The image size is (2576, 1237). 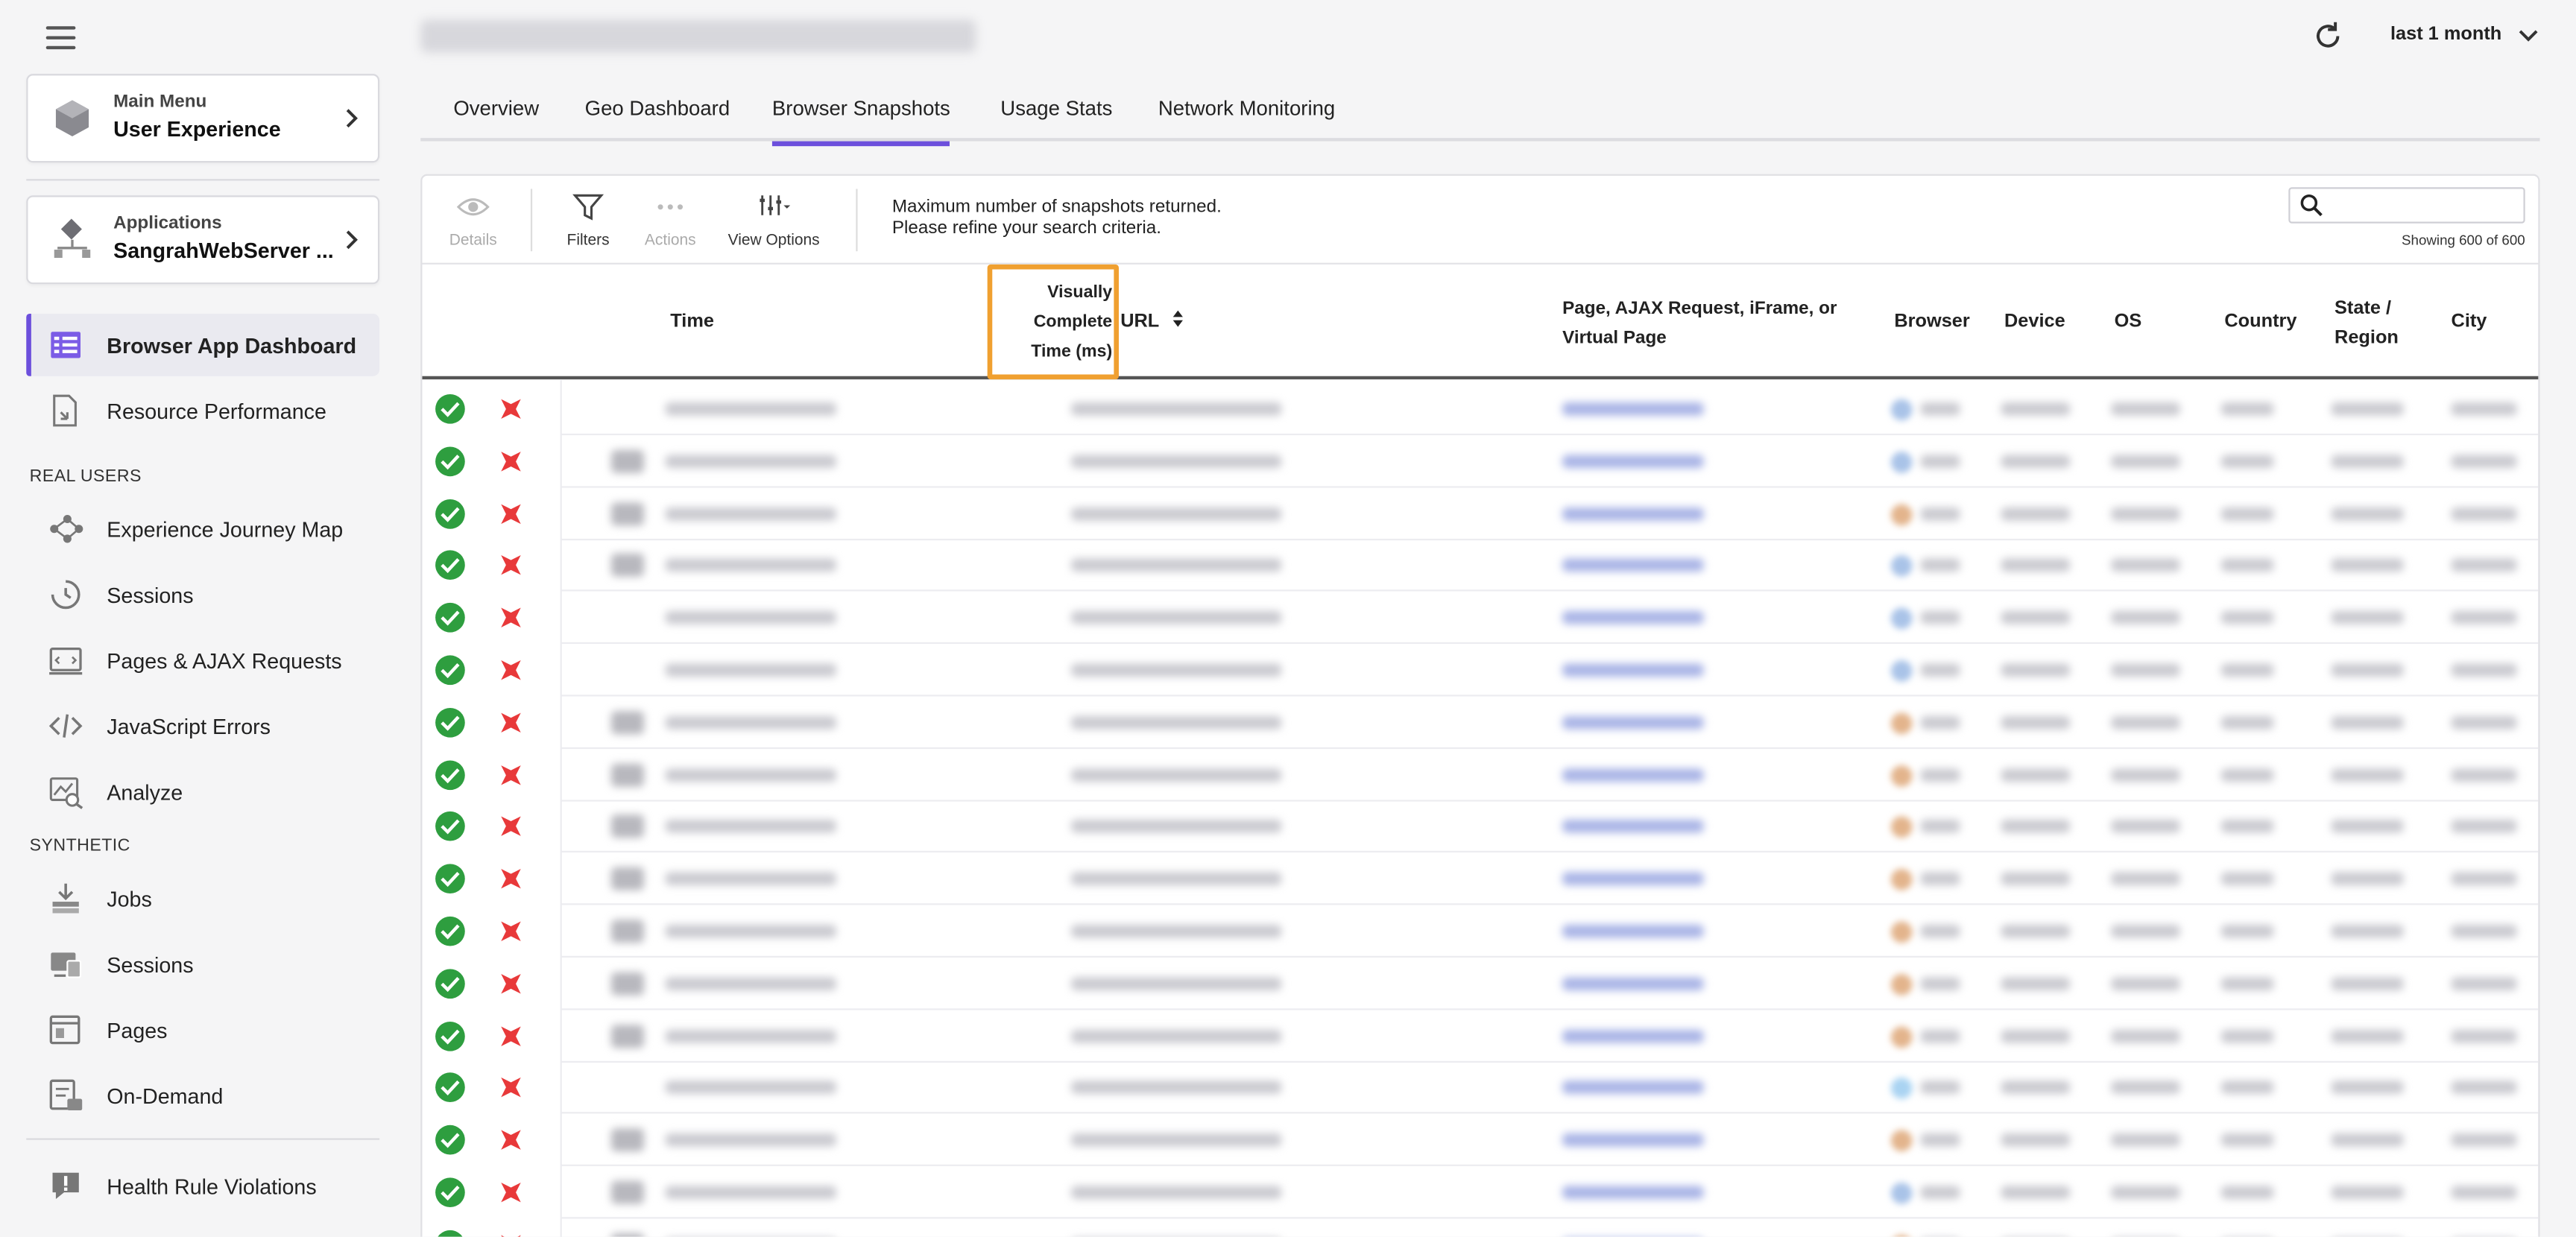 I want to click on sidebar-item-browser-app-dashboard: Browser App Dashboard, so click(x=203, y=344).